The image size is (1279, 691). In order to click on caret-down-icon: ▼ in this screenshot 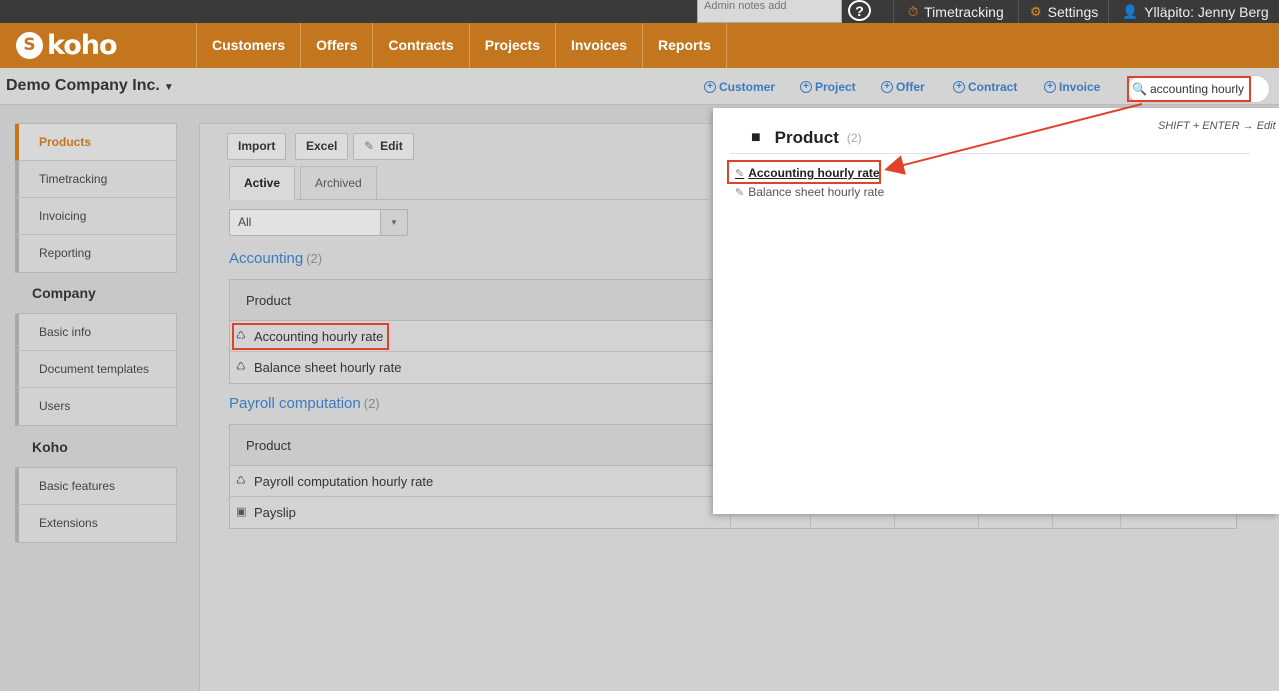, I will do `click(168, 87)`.